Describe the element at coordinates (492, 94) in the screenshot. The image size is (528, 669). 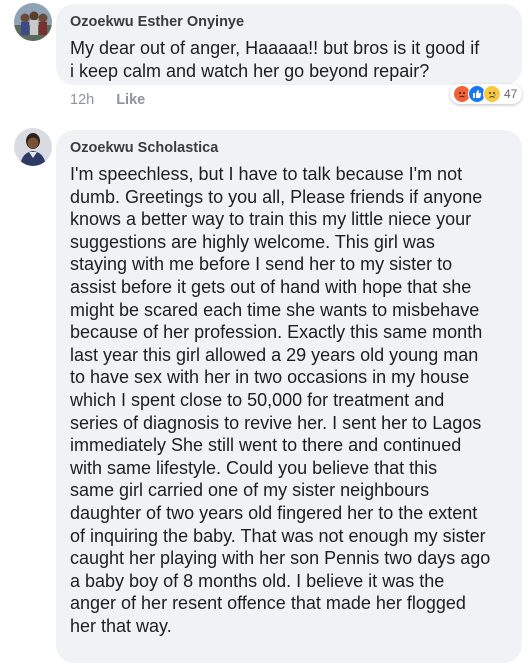
I see `sad-icon` at that location.